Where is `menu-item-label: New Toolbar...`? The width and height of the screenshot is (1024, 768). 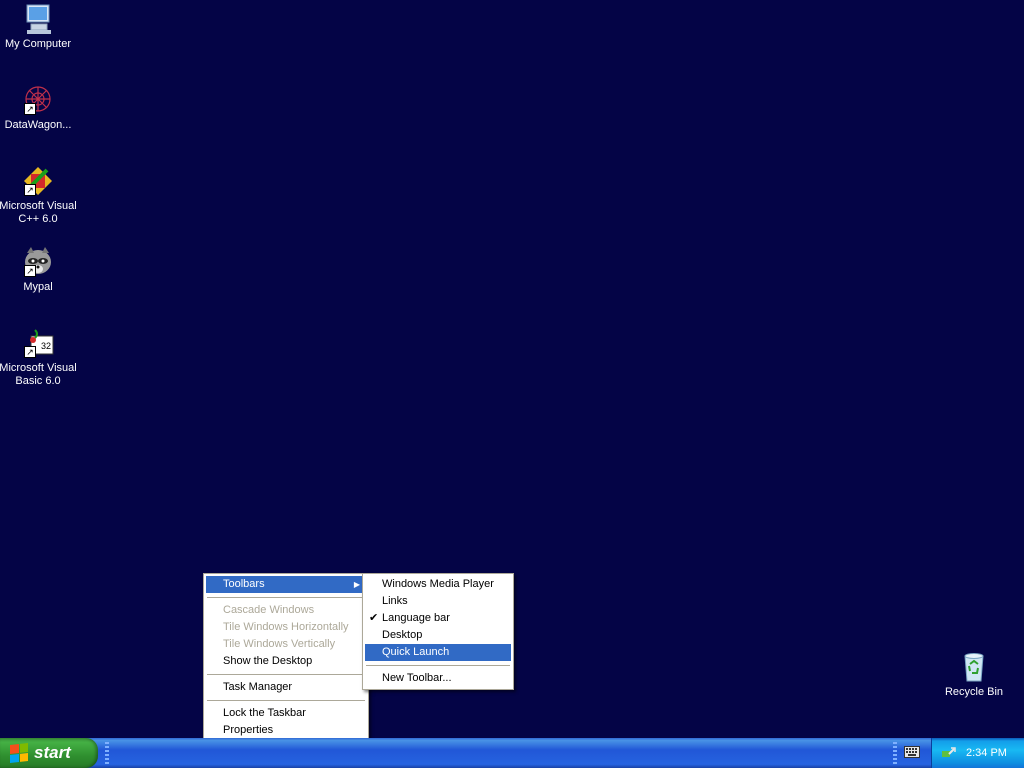 menu-item-label: New Toolbar... is located at coordinates (417, 678).